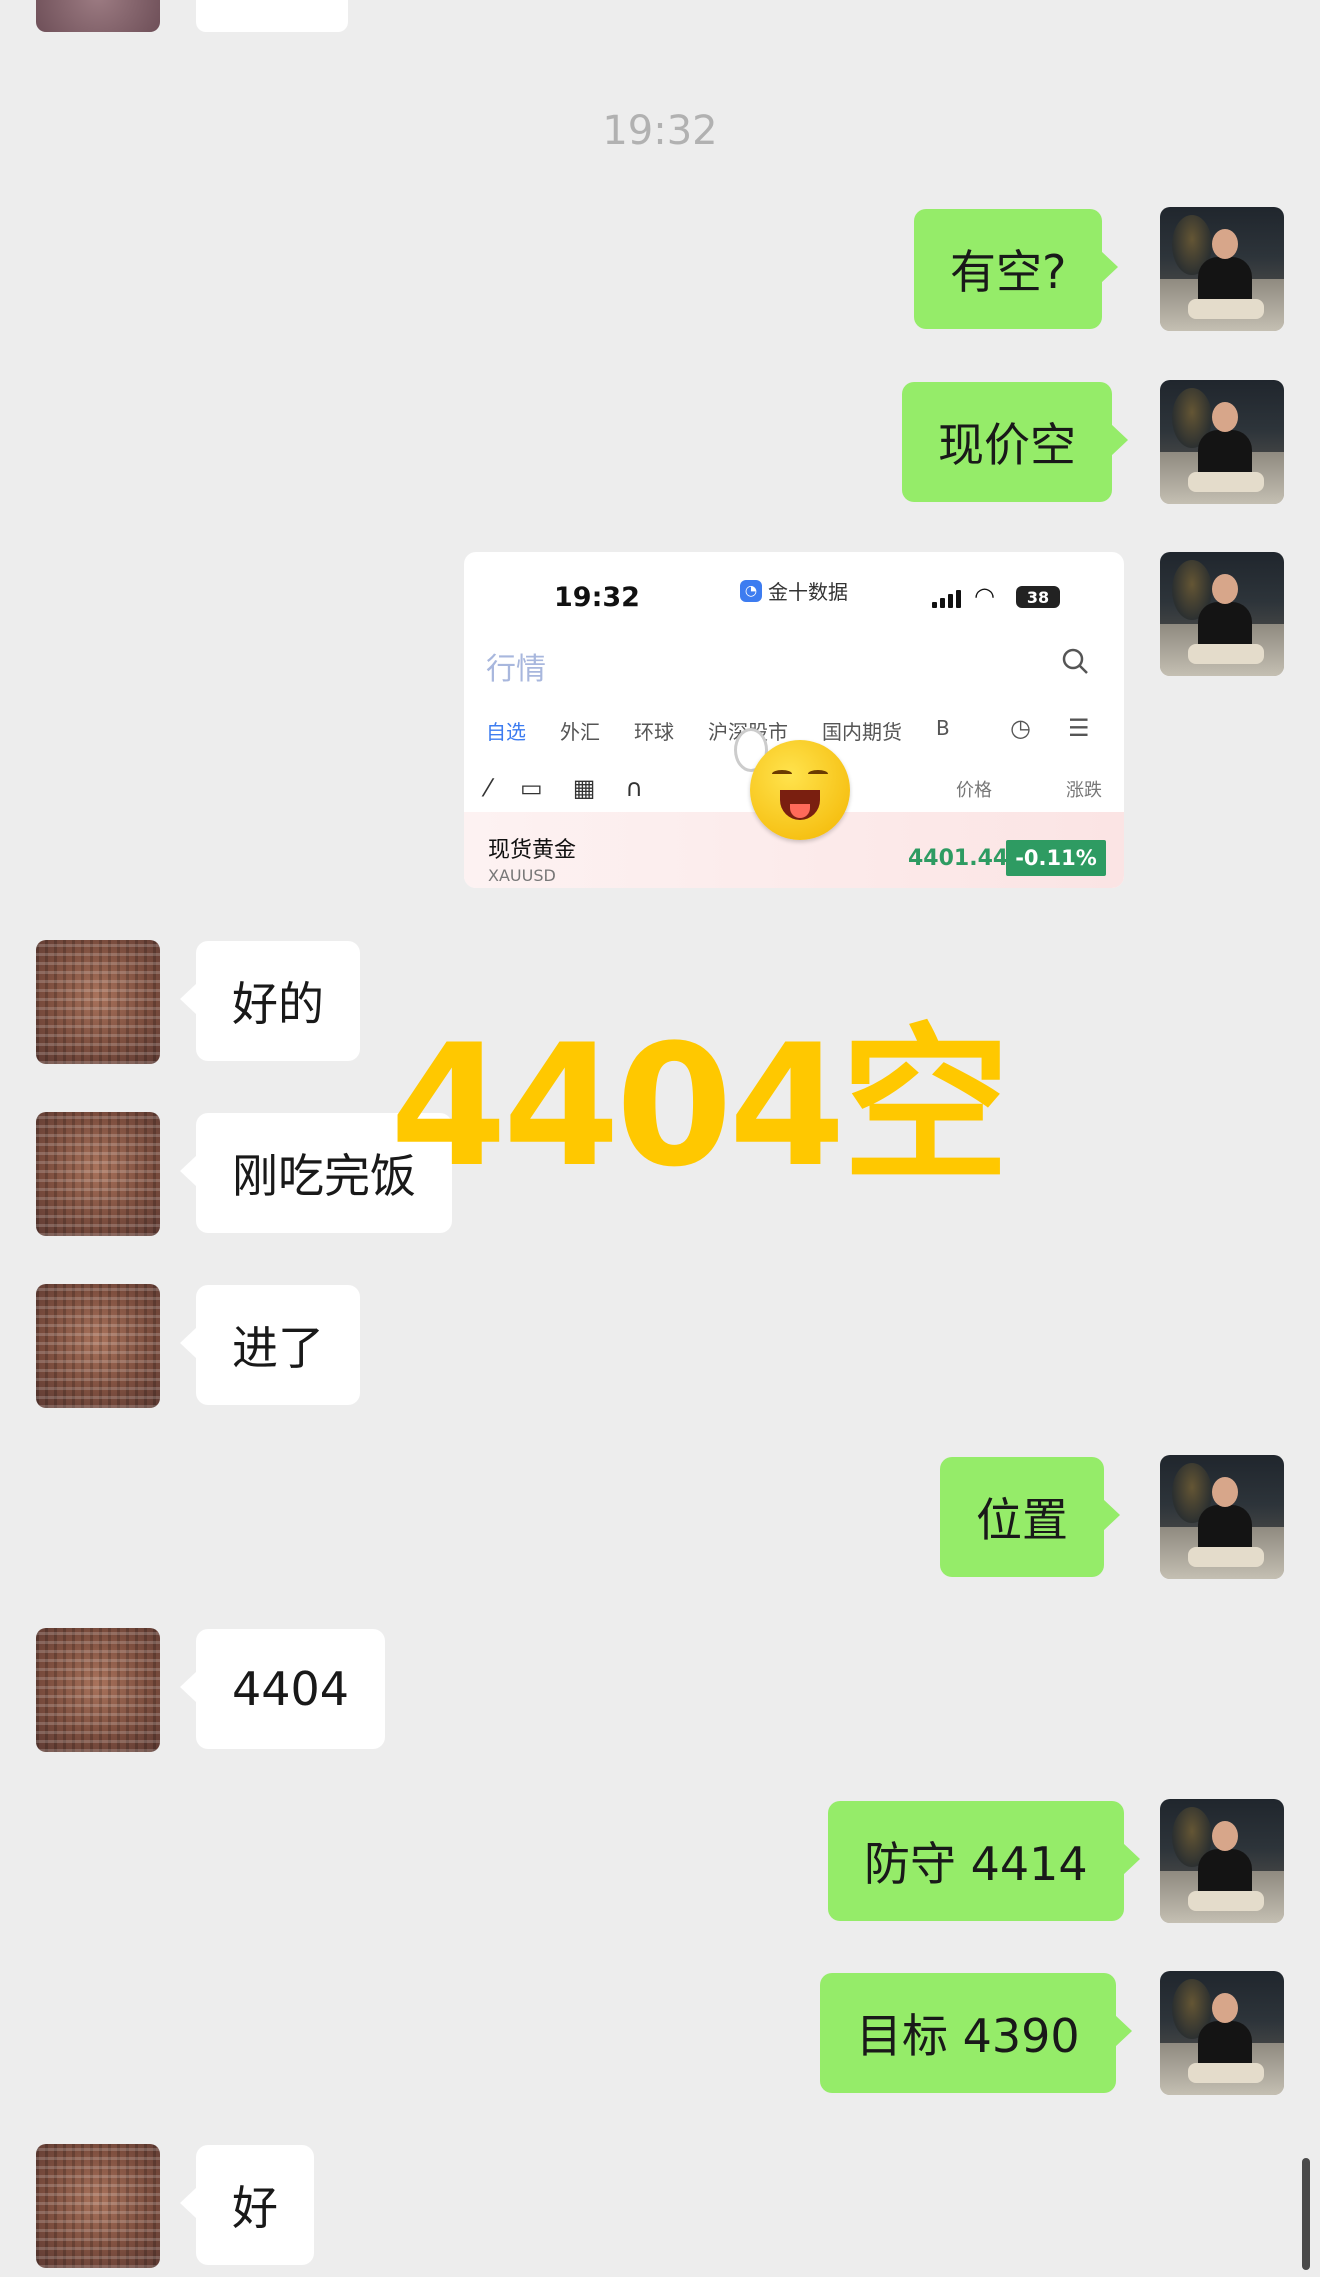 This screenshot has height=2277, width=1320. Describe the element at coordinates (862, 732) in the screenshot. I see `screenshot-tab: 国内期货` at that location.